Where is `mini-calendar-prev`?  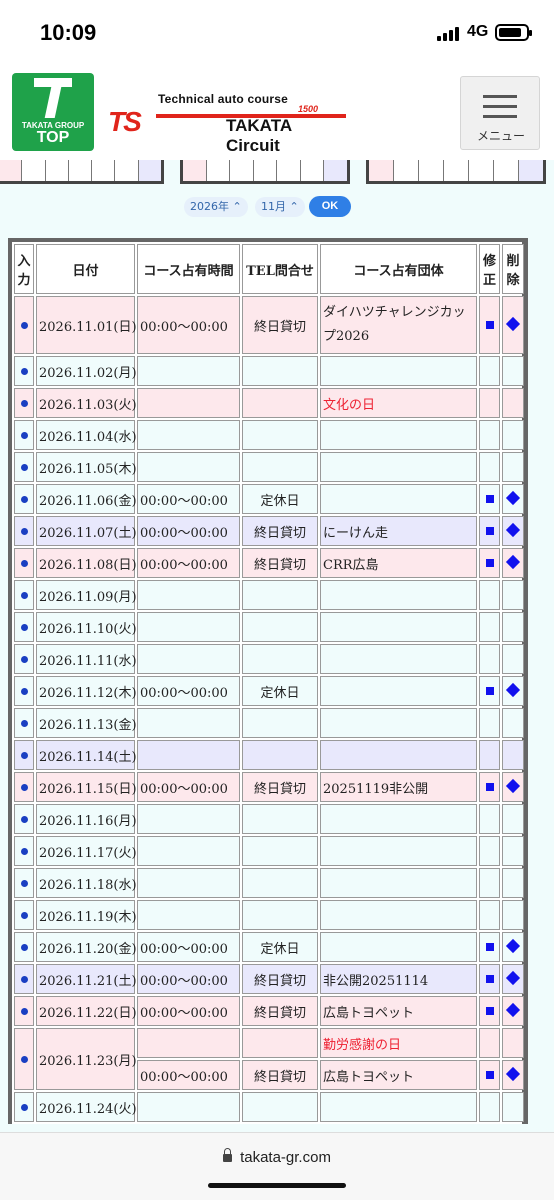
mini-calendar-prev is located at coordinates (82, 172).